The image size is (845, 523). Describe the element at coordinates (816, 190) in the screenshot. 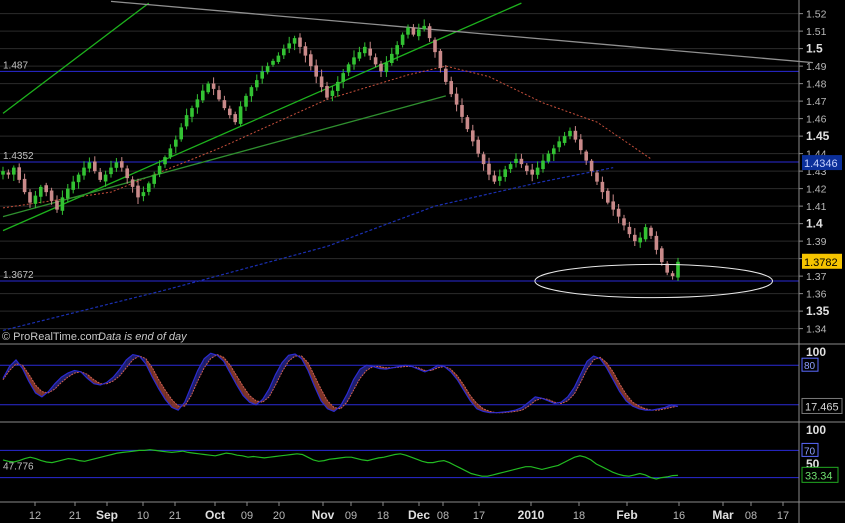

I see `price-tick-label: 1.42` at that location.